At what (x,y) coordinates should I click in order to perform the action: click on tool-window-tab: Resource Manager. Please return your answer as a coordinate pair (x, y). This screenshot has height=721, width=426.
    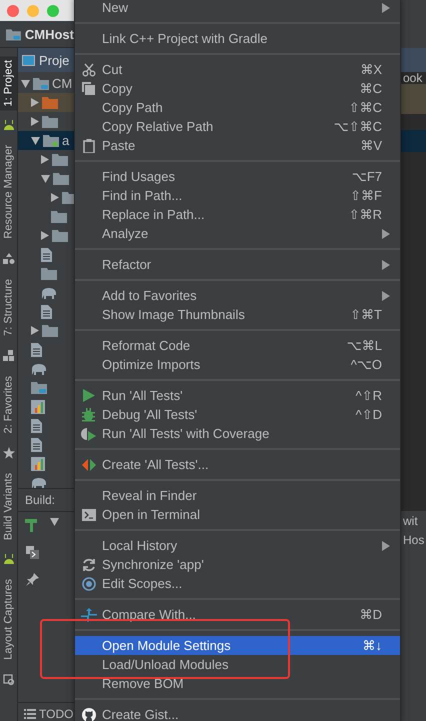
    Looking at the image, I should click on (8, 192).